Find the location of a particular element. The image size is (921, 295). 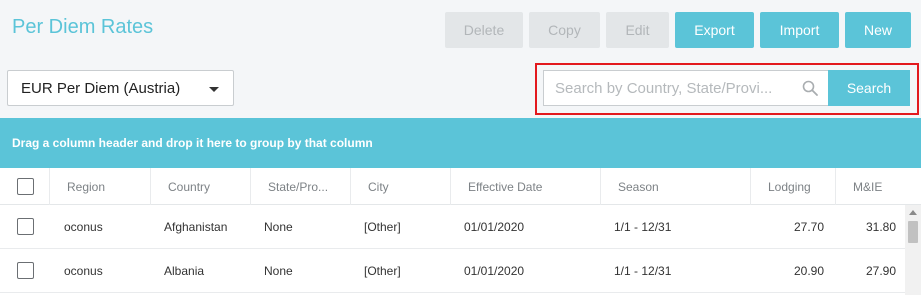

header-checkbox-cell is located at coordinates (25, 186).